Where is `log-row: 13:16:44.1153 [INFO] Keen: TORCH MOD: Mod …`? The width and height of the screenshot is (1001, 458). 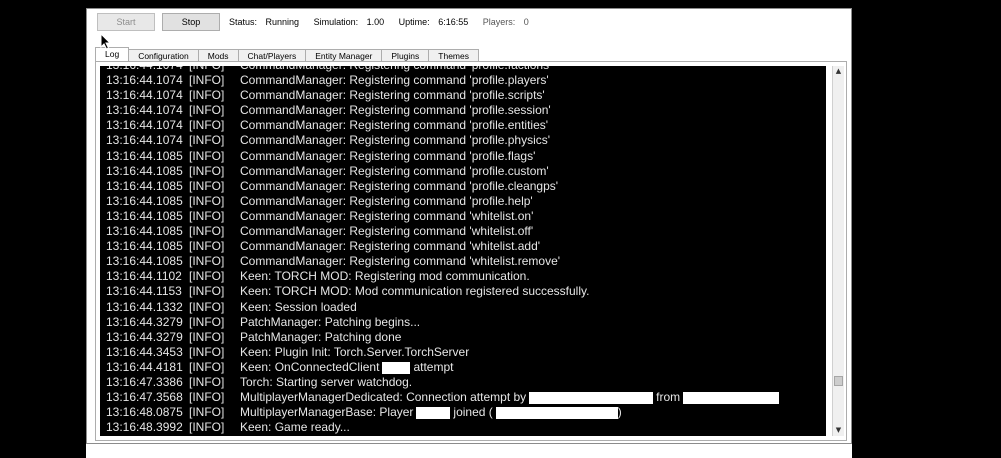 log-row: 13:16:44.1153 [INFO] Keen: TORCH MOD: Mod … is located at coordinates (463, 291).